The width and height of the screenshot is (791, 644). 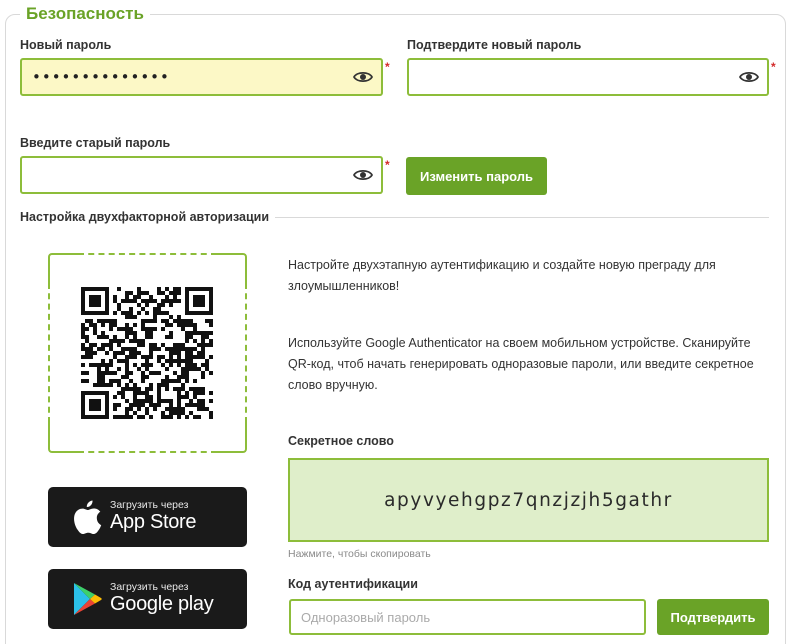 I want to click on confirm-button: Подтвердить, so click(x=713, y=617).